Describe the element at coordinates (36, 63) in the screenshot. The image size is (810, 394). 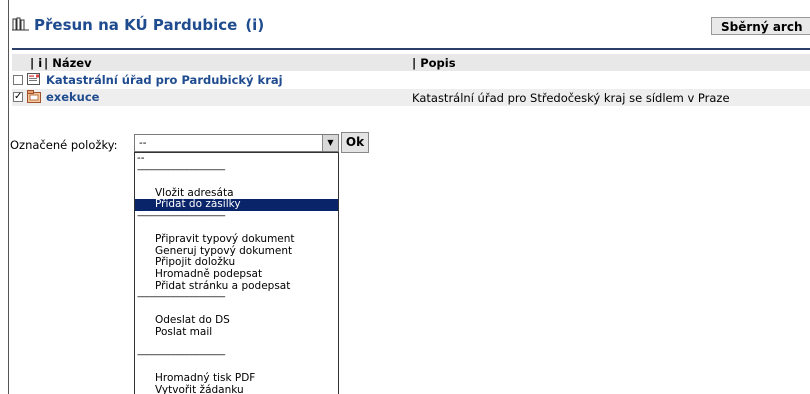
I see `column-header-info: | i` at that location.